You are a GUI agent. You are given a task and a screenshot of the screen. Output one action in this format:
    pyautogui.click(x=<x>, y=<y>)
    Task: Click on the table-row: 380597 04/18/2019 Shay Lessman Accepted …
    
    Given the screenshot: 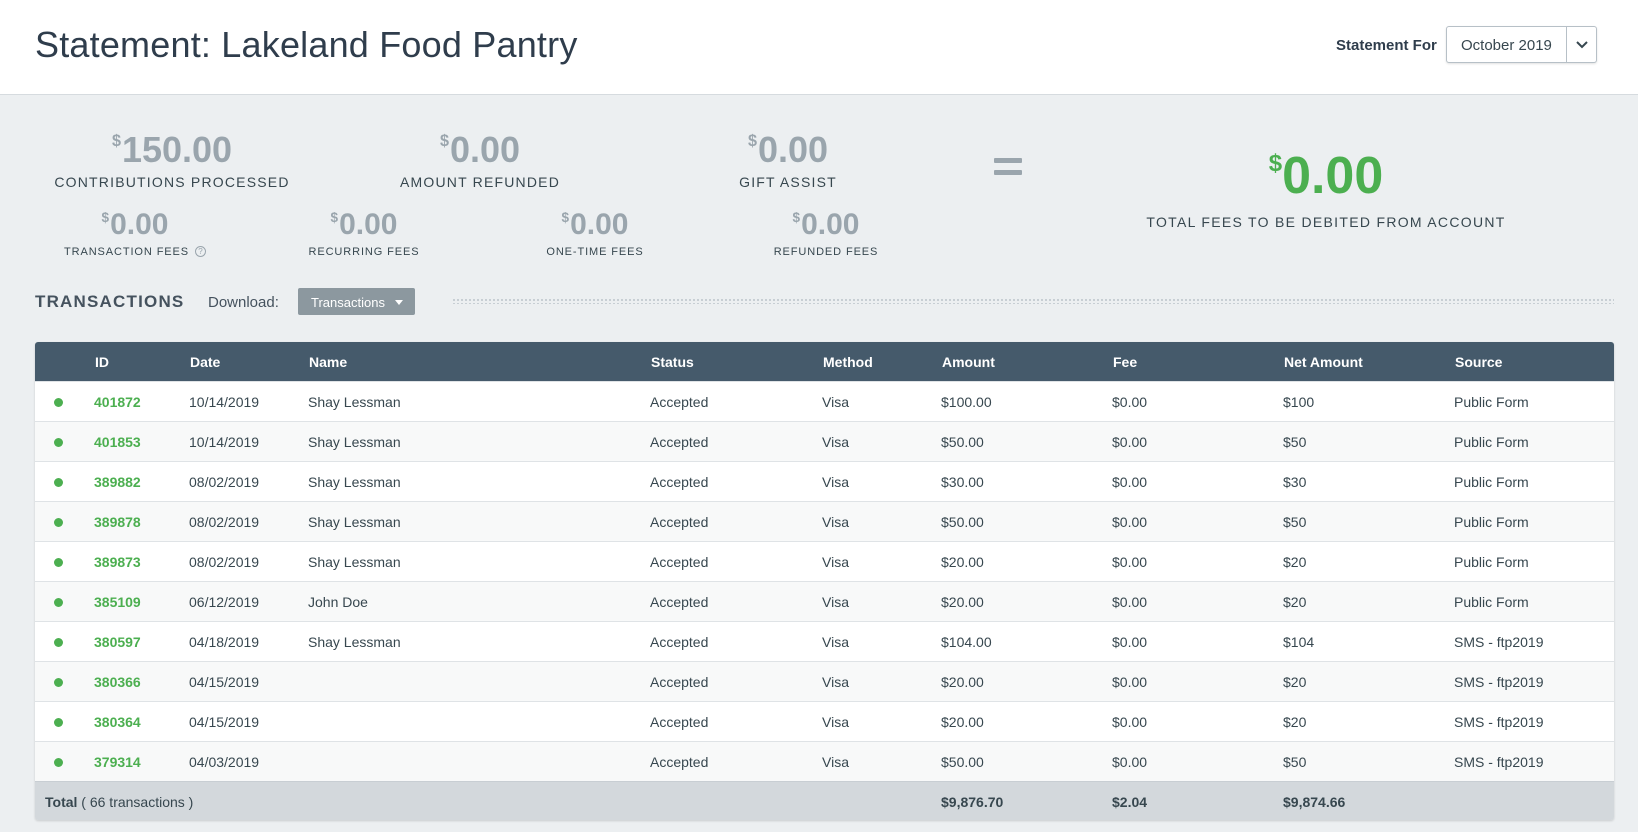 What is the action you would take?
    pyautogui.click(x=824, y=641)
    